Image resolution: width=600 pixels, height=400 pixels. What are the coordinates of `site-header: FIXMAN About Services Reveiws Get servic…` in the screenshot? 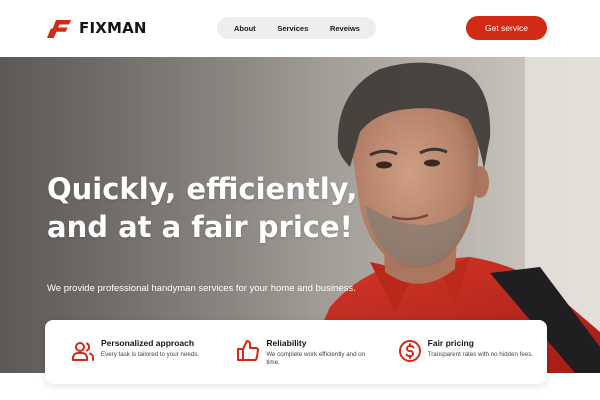 It's located at (300, 28).